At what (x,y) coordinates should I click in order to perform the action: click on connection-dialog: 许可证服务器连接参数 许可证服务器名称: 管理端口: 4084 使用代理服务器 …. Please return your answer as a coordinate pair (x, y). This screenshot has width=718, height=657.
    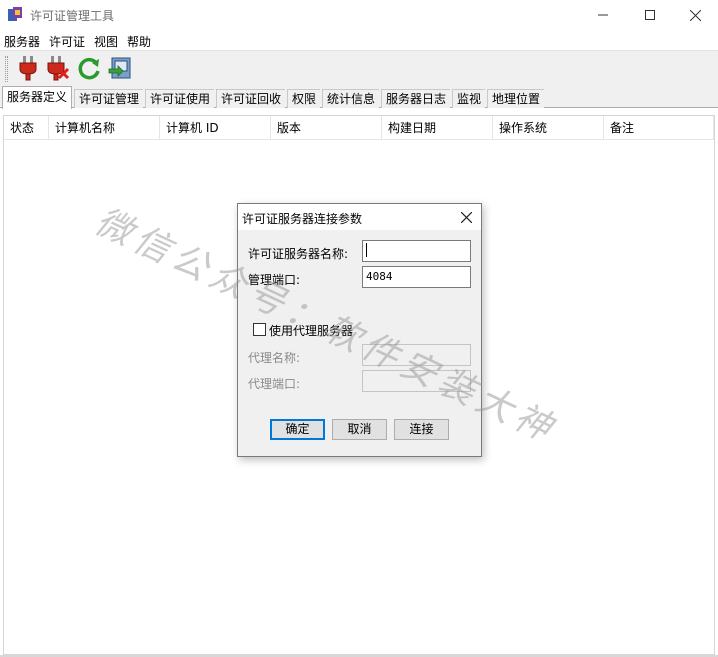
    Looking at the image, I should click on (359, 330).